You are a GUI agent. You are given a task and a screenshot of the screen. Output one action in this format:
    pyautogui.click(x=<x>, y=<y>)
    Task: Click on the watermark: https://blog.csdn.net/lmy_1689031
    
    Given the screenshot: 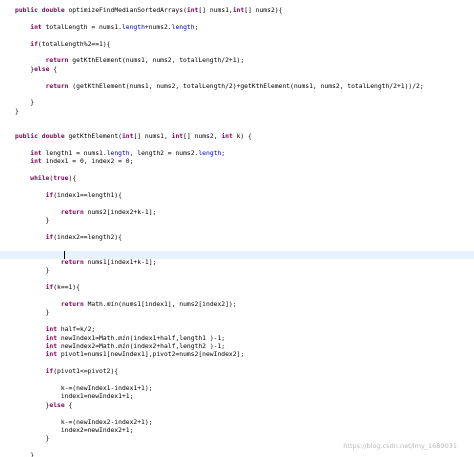 What is the action you would take?
    pyautogui.click(x=400, y=446)
    